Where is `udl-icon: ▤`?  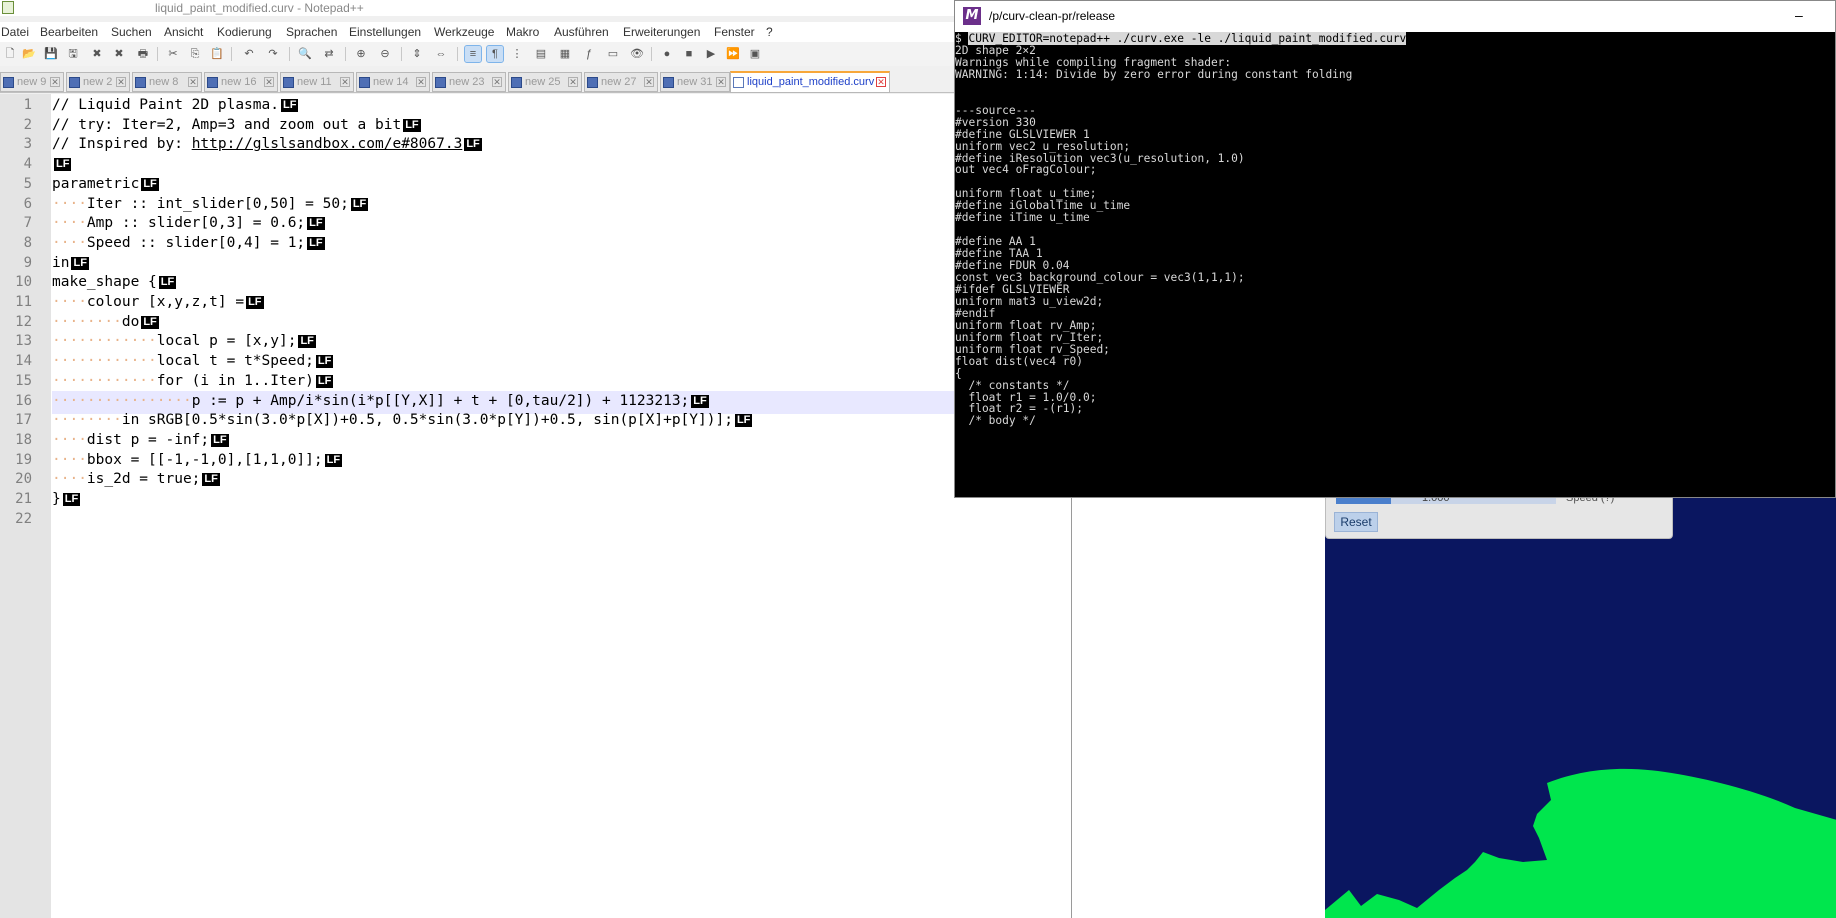 udl-icon: ▤ is located at coordinates (541, 54).